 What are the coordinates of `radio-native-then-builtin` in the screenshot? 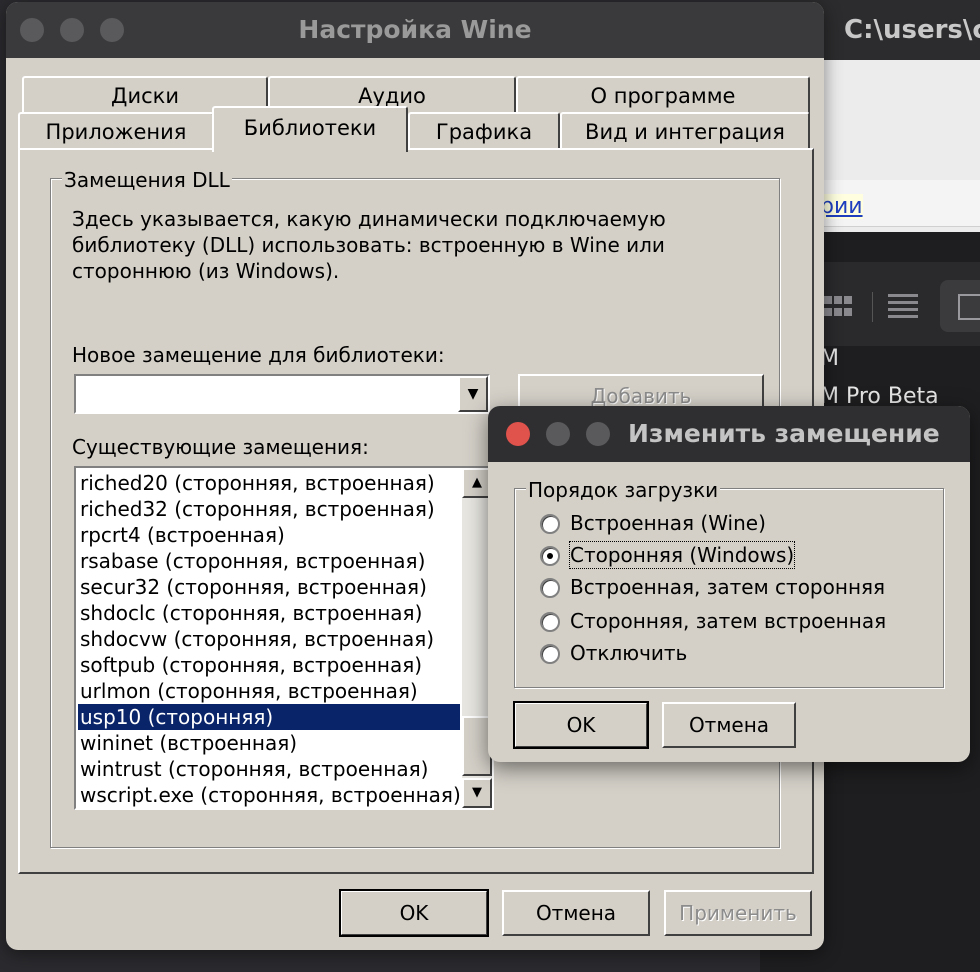 It's located at (550, 622).